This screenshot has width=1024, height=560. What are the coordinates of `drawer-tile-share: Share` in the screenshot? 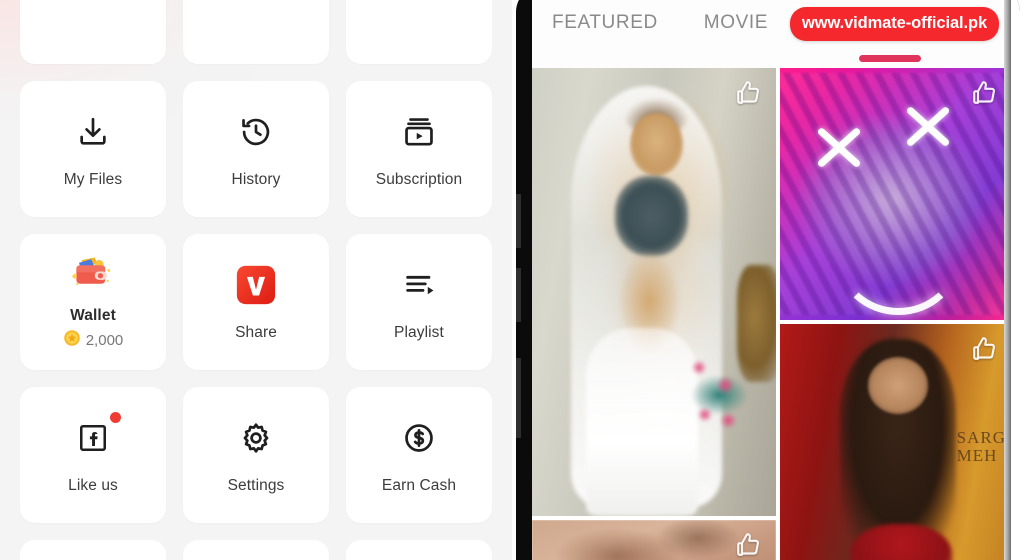 It's located at (256, 302).